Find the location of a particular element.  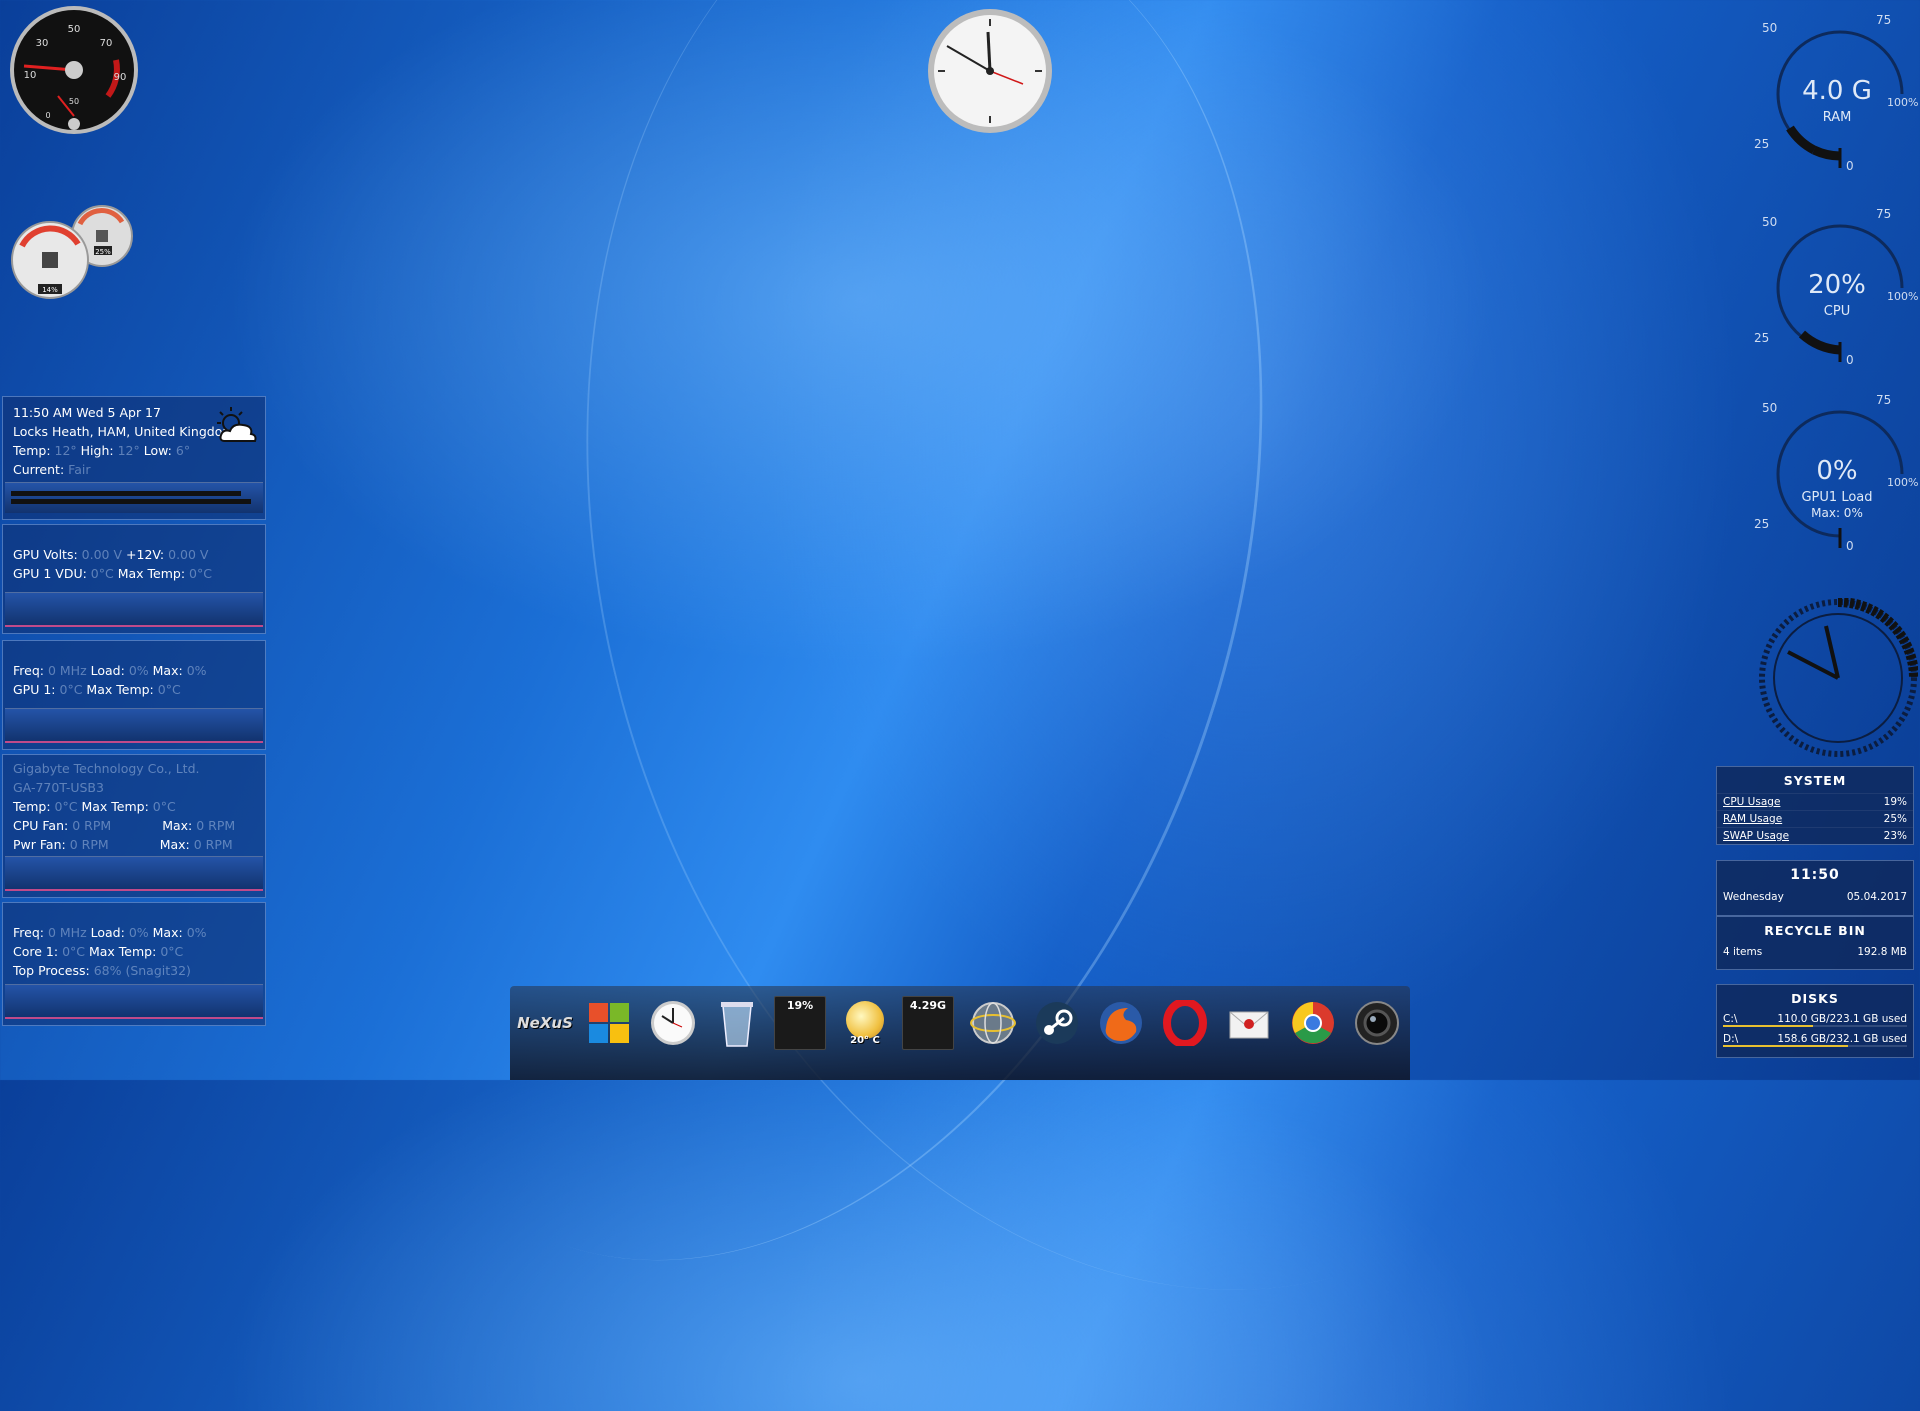

speedometer-tick: 30 is located at coordinates (42, 43).